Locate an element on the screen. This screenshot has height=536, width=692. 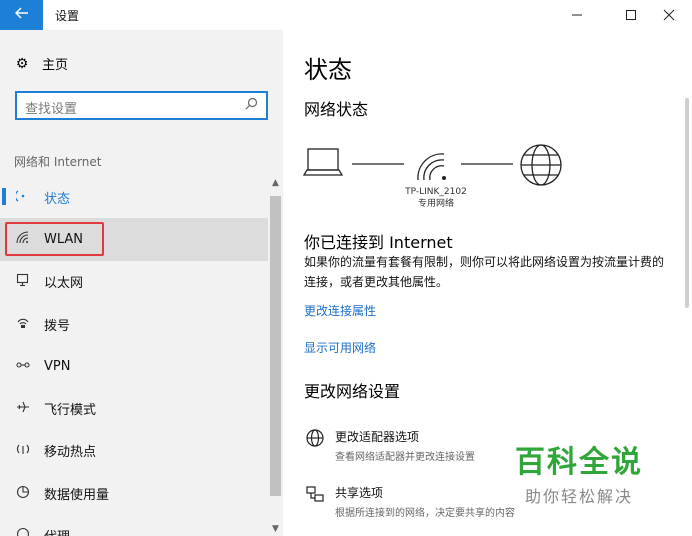
option-title: 更改适配器选项 is located at coordinates (377, 437).